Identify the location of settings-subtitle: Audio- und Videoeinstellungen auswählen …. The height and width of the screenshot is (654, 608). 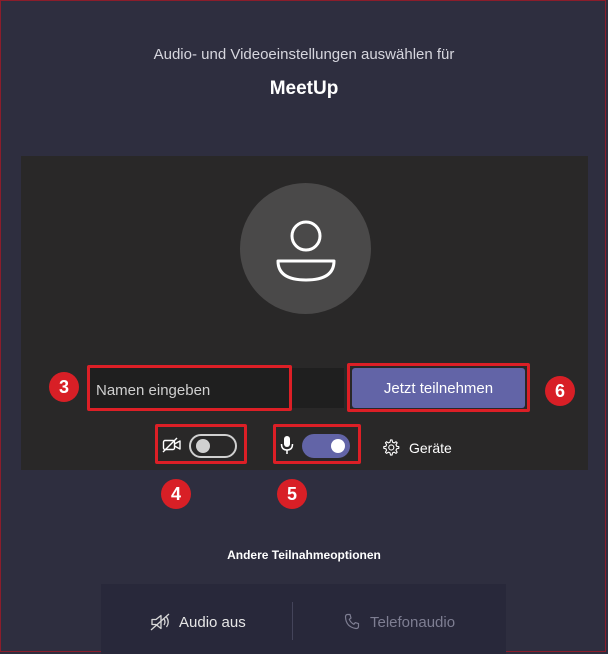
(304, 54).